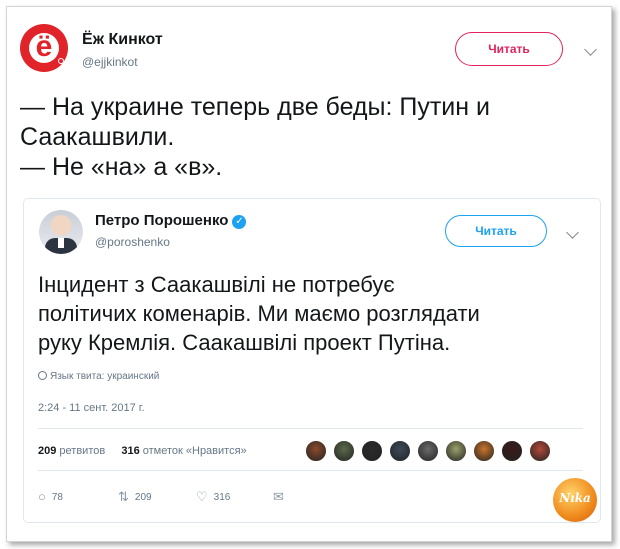 The width and height of the screenshot is (620, 549). What do you see at coordinates (105, 376) in the screenshot?
I see `language-note-text: Язык твита: украинский` at bounding box center [105, 376].